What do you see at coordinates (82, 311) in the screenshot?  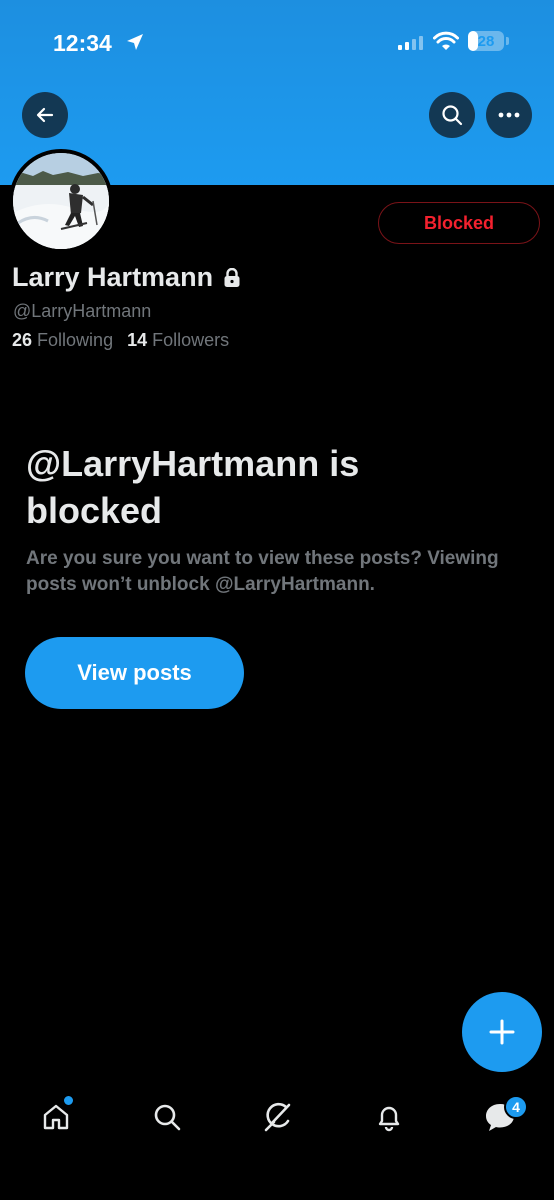 I see `profile-handle: @LarryHartmann` at bounding box center [82, 311].